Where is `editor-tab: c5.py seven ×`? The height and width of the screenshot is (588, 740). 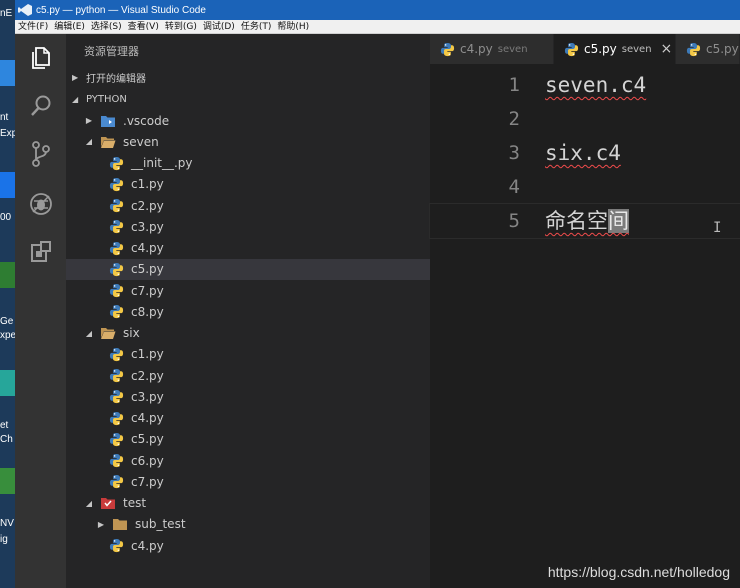 editor-tab: c5.py seven × is located at coordinates (615, 49).